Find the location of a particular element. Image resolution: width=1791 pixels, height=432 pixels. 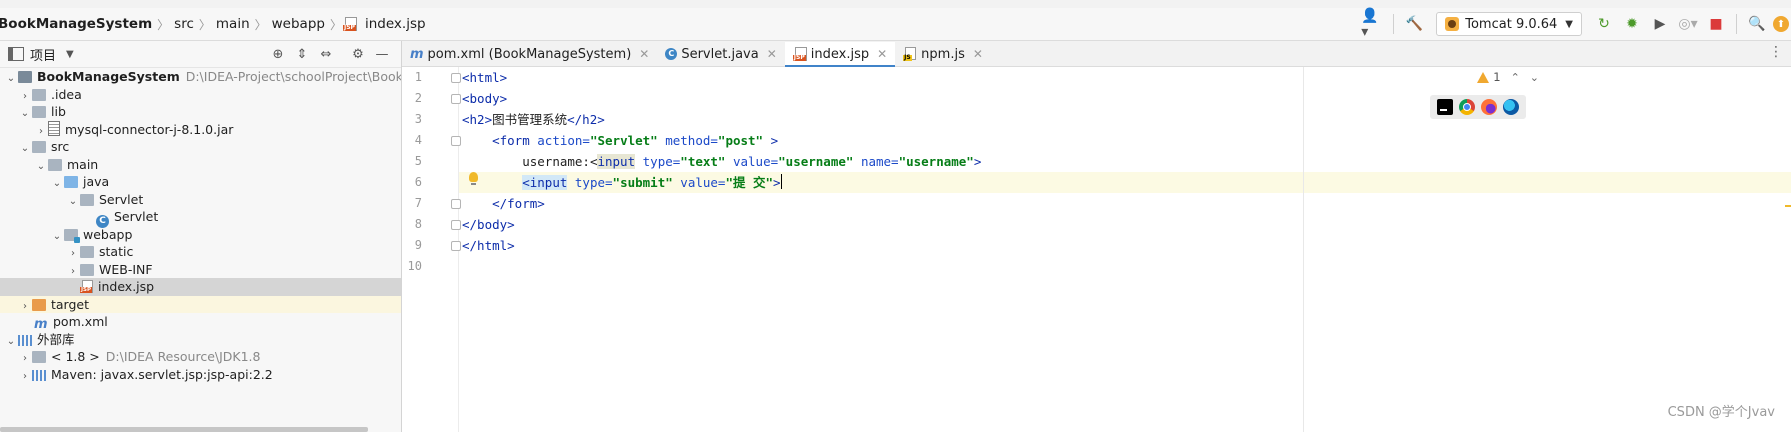

lightbulb-icon is located at coordinates (473, 178).